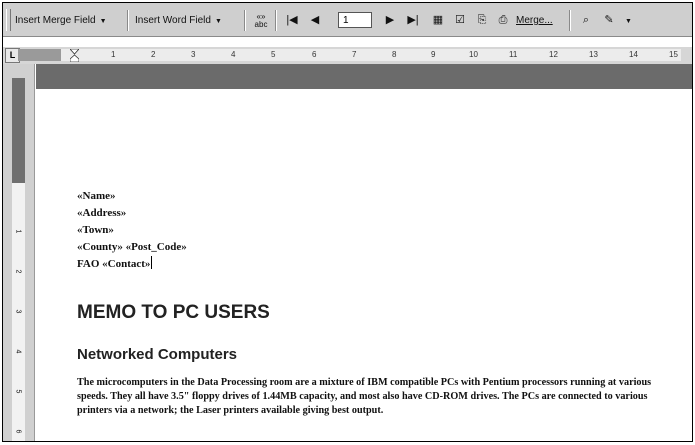 The height and width of the screenshot is (445, 695). Describe the element at coordinates (18, 311) in the screenshot. I see `vertical-ruler-tick: 3` at that location.